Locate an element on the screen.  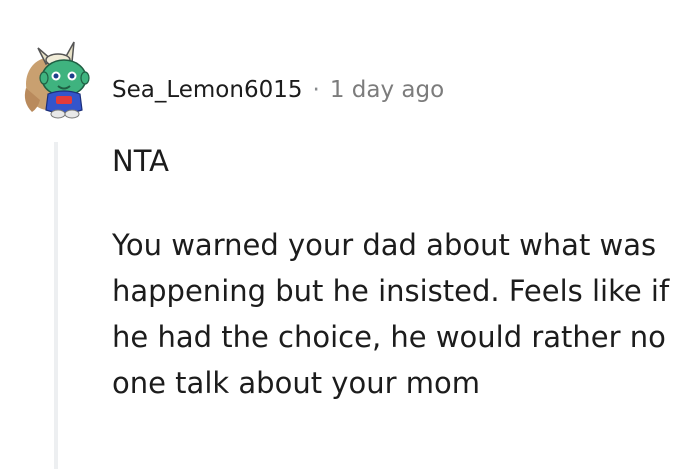
comment-meta: Sea_Lemon6015 · 1 day ago is located at coordinates (278, 90).